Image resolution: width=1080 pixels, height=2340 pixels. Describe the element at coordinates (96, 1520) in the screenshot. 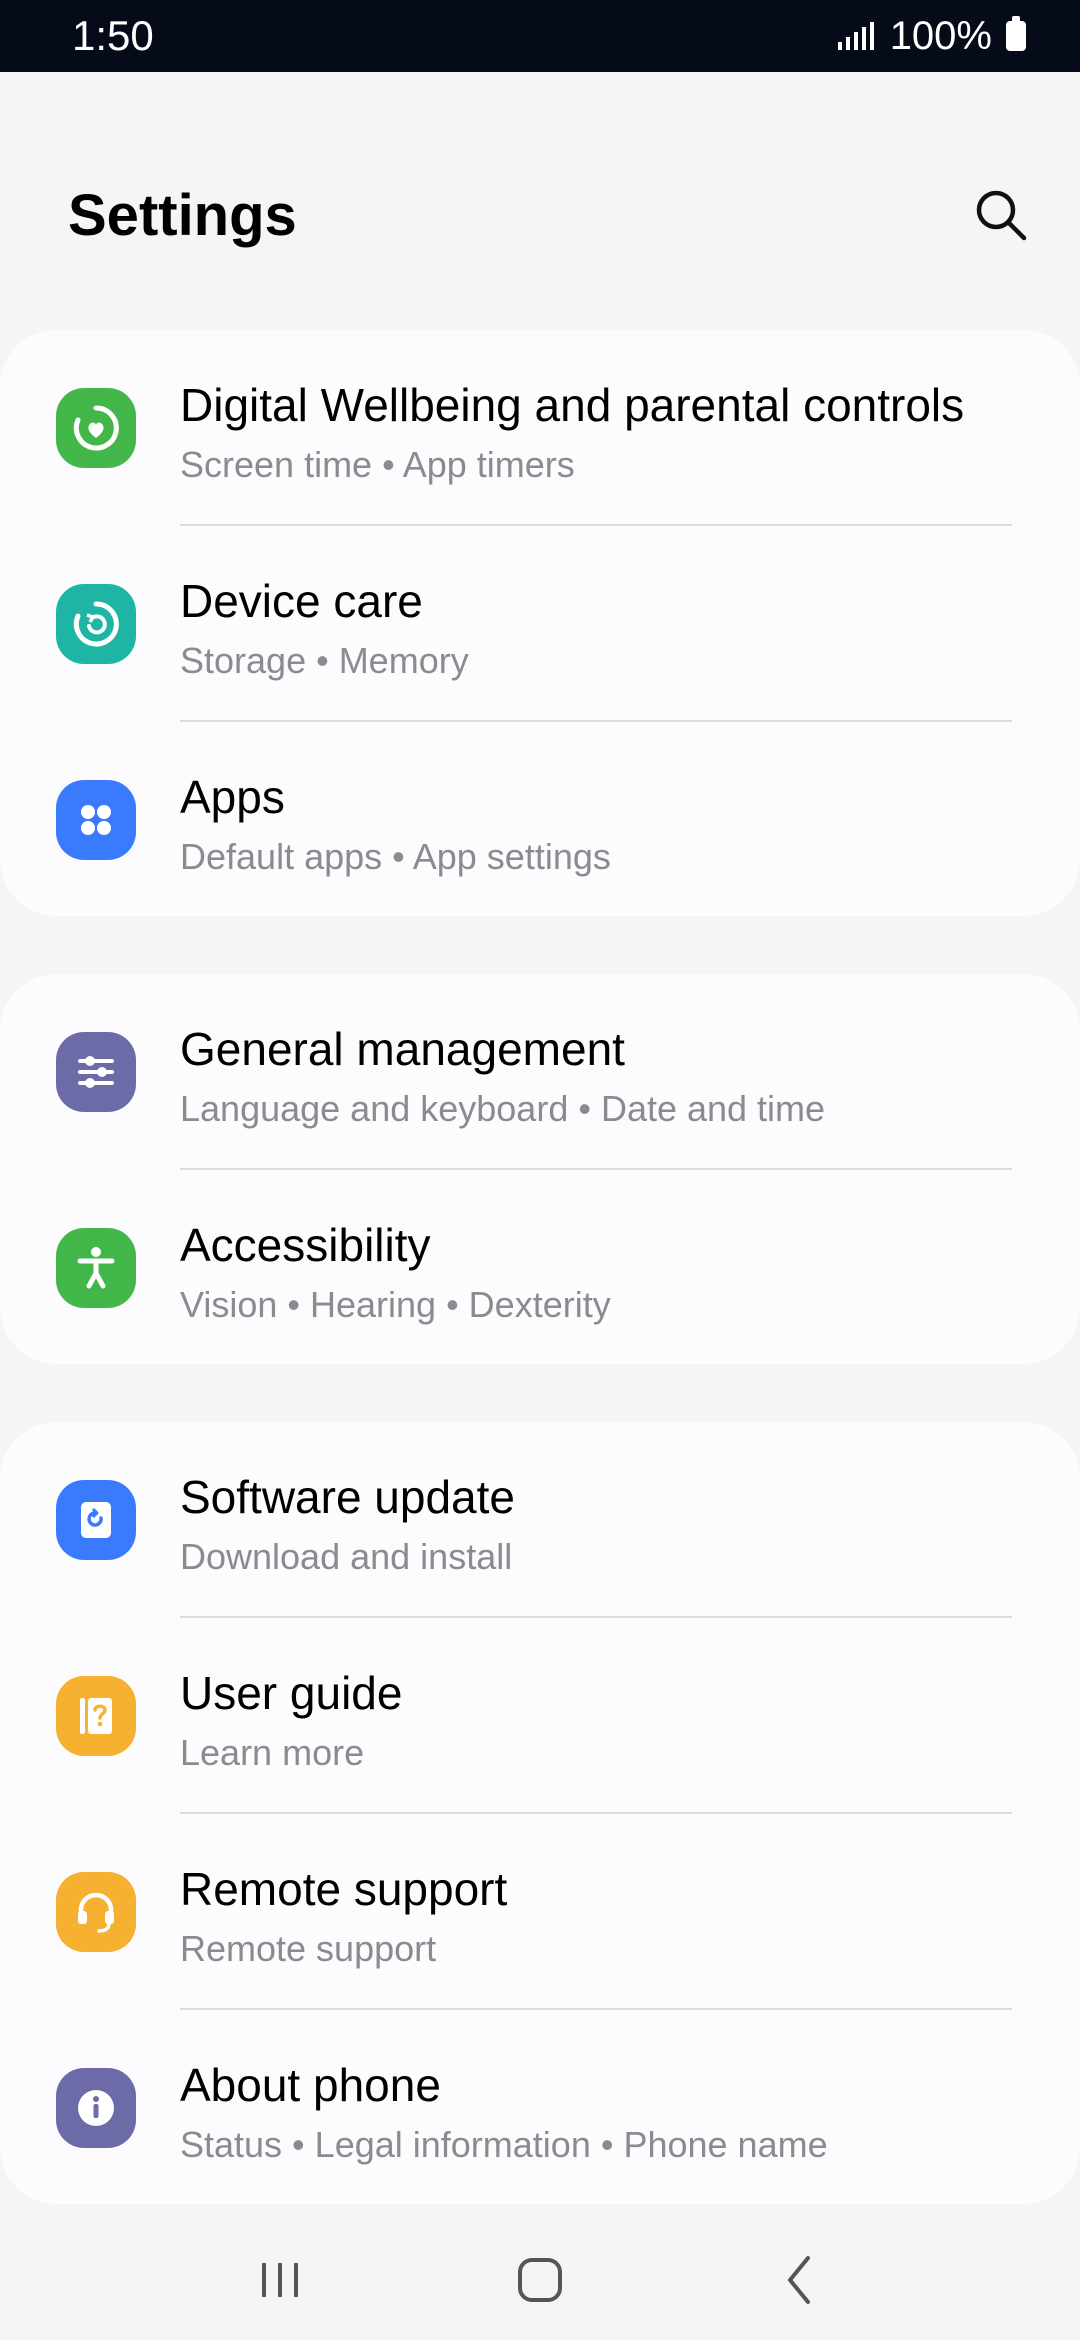

I see `software-update-icon` at that location.